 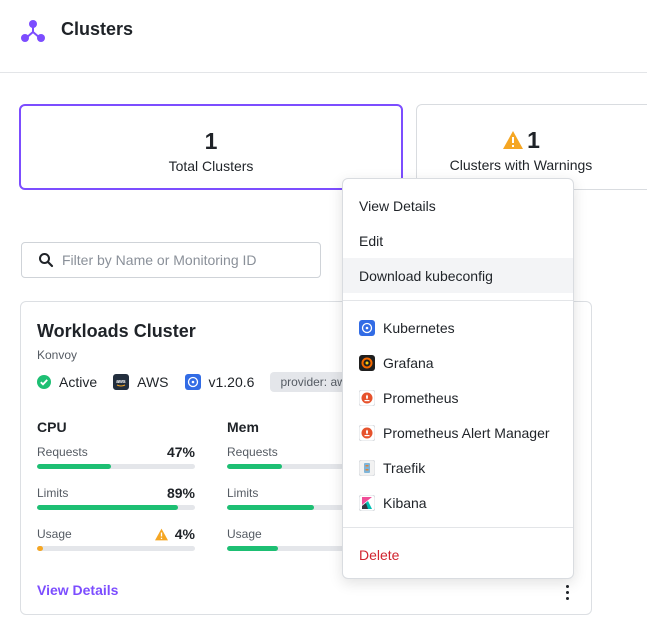 I want to click on filter-box, so click(x=171, y=260).